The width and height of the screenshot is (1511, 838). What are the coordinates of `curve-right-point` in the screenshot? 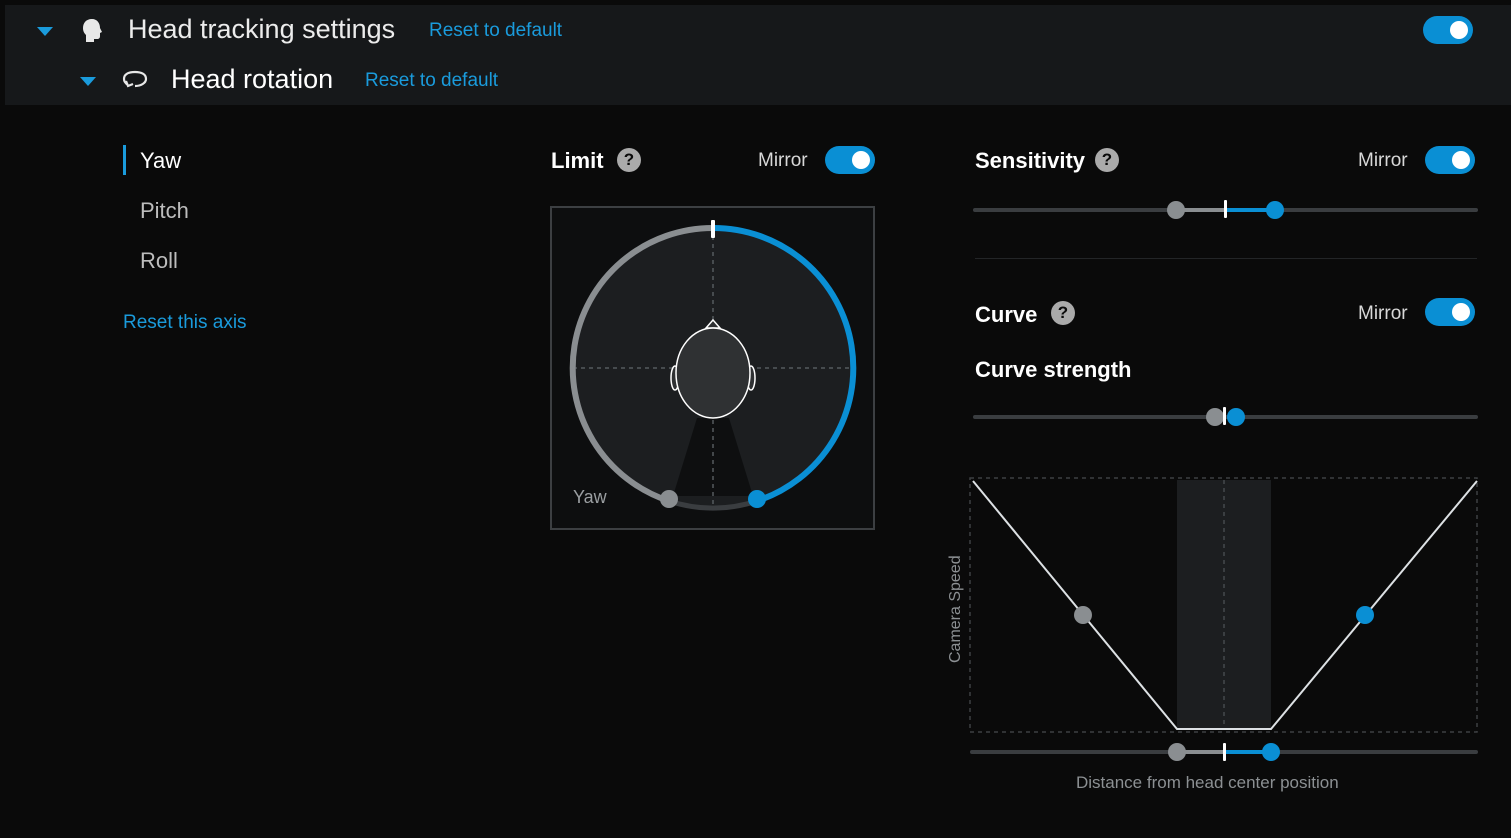 It's located at (1365, 615).